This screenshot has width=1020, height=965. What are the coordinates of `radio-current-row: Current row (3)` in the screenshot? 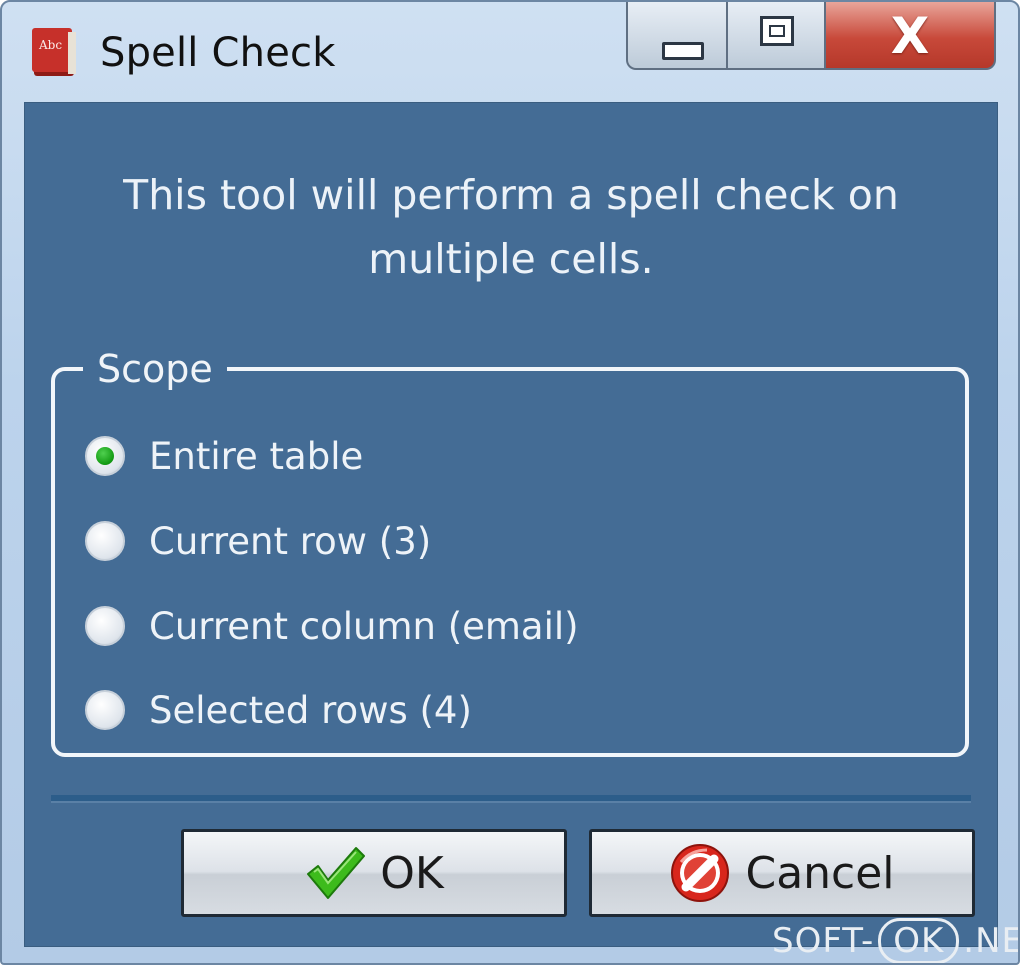 It's located at (258, 541).